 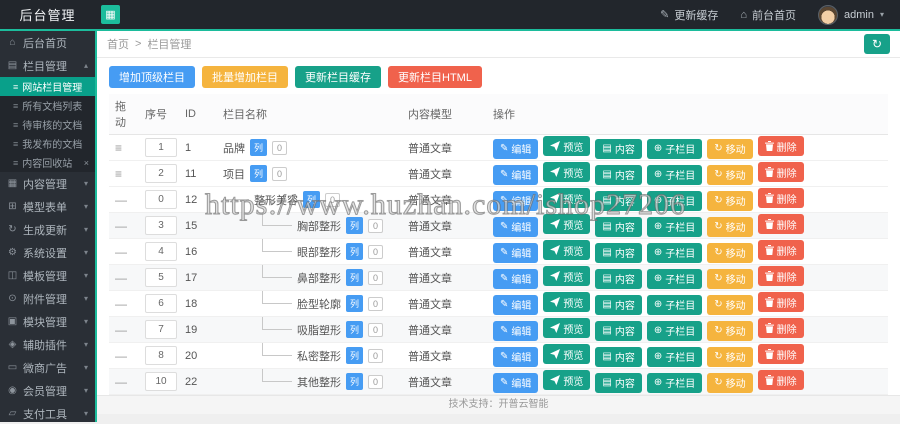 I want to click on toolbar-button-3: 更新栏目HTML, so click(x=435, y=77).